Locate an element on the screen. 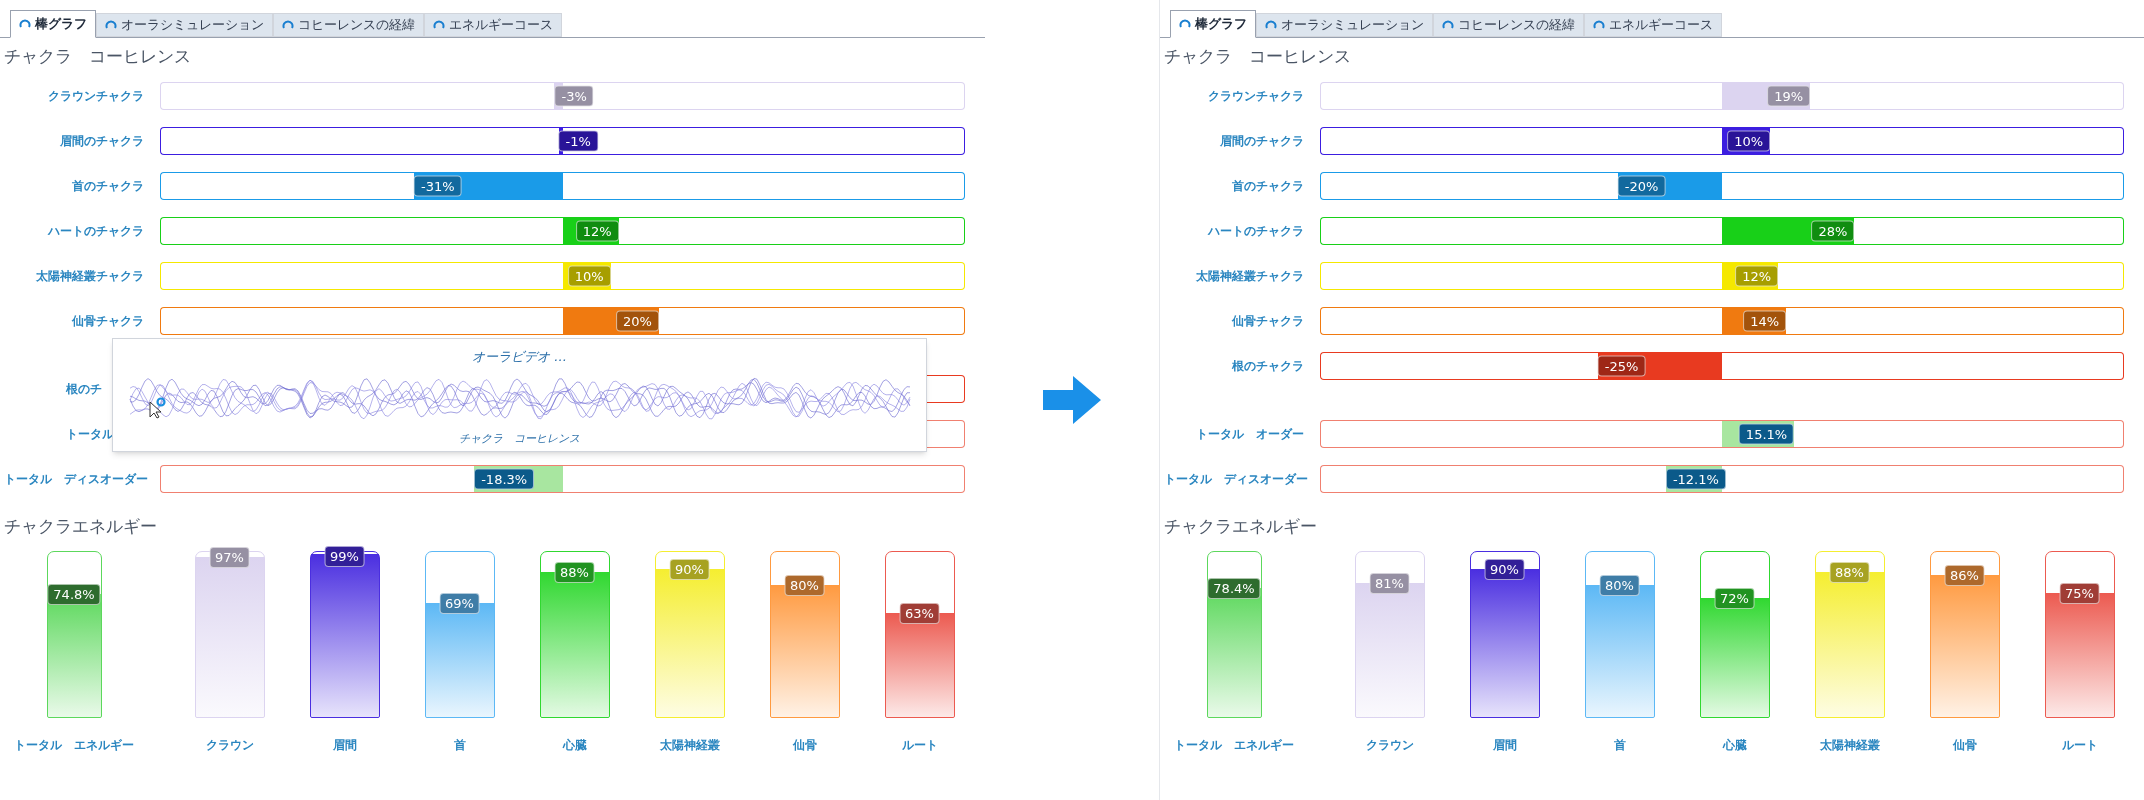 This screenshot has width=2144, height=800. value-badge: 63% is located at coordinates (919, 614).